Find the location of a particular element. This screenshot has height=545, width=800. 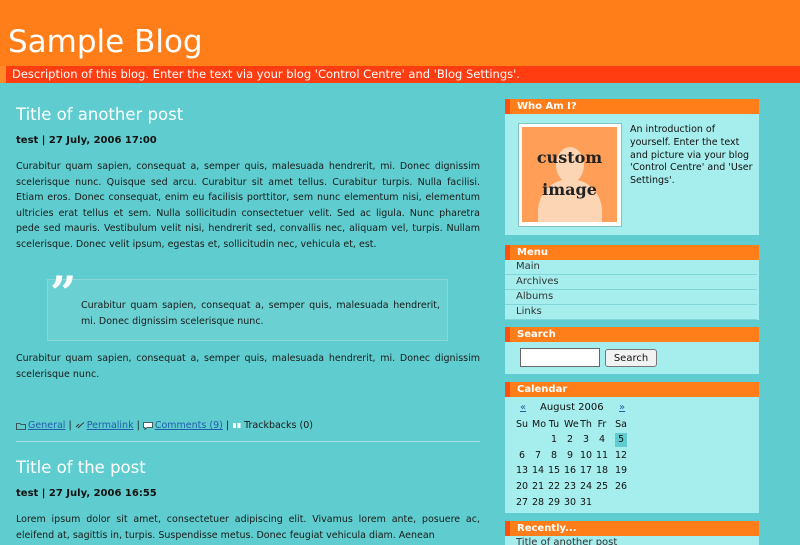

calendar-weekday: Su is located at coordinates (522, 424).